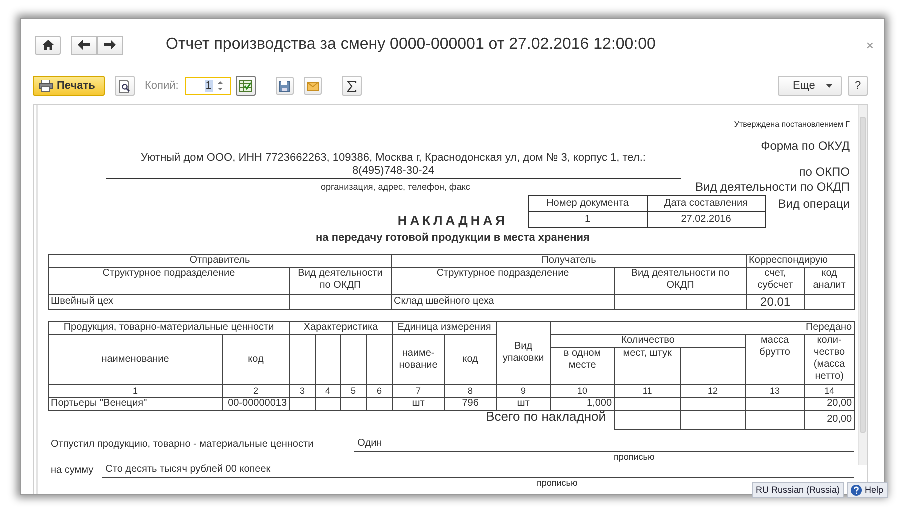 This screenshot has height=513, width=905. I want to click on code-label: по ОКПО, so click(824, 172).